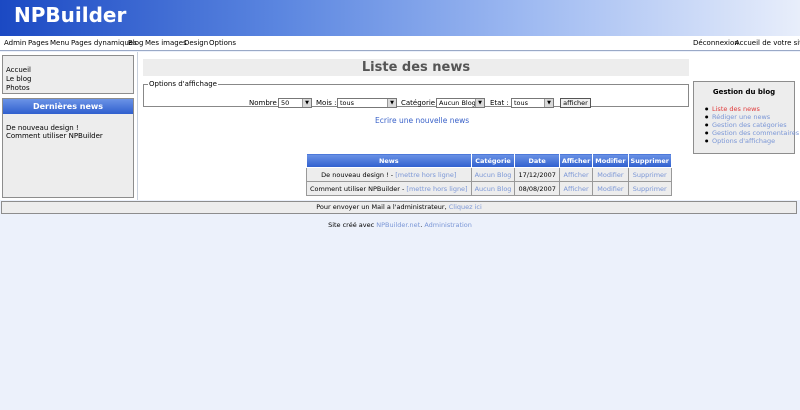 This screenshot has height=410, width=800. Describe the element at coordinates (448, 225) in the screenshot. I see `administration-link: Administration` at that location.